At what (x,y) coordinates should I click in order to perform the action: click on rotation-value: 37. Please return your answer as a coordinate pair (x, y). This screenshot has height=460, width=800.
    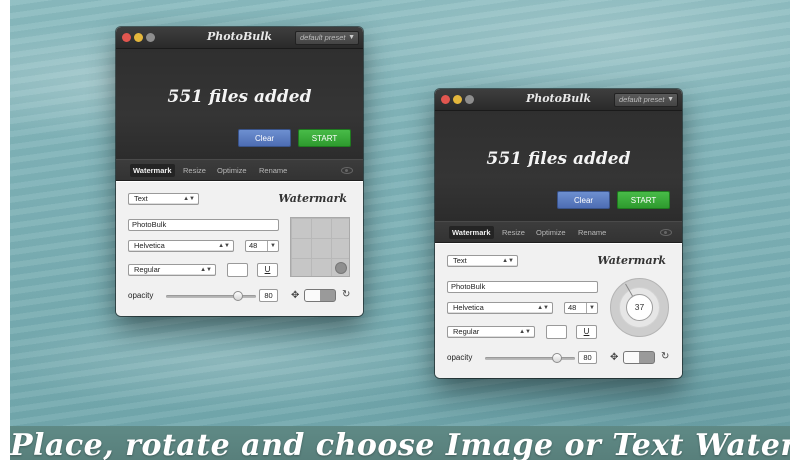
    Looking at the image, I should click on (639, 307).